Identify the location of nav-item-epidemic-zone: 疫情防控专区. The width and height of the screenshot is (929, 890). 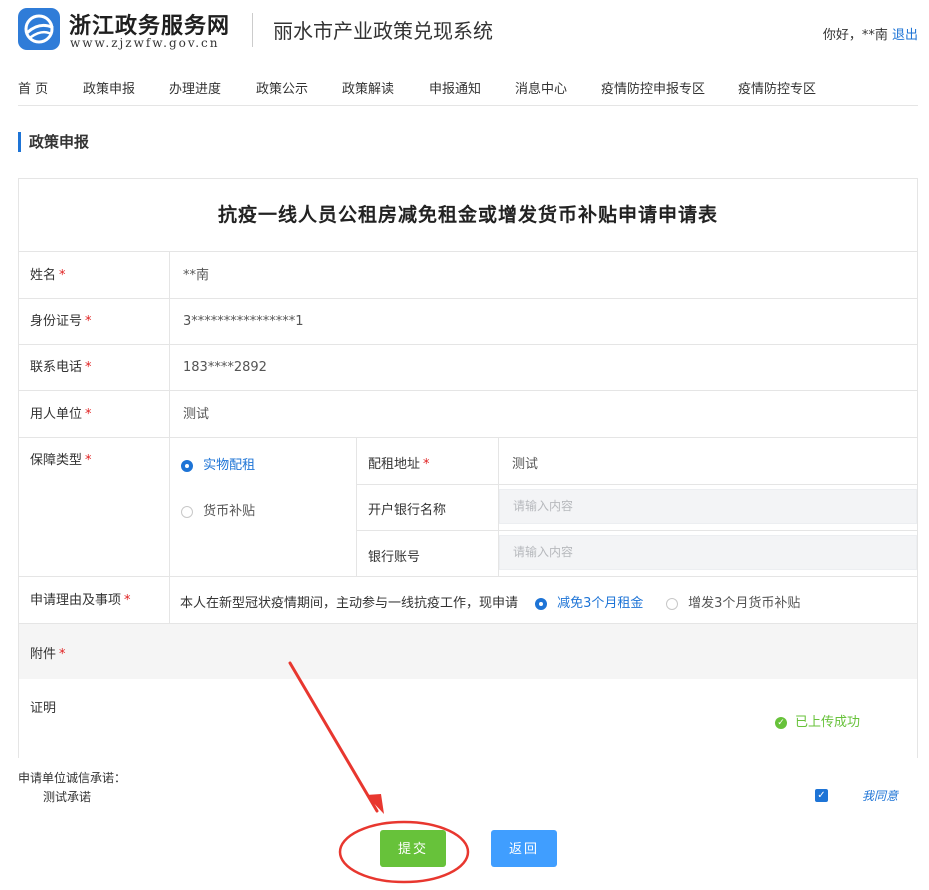
(777, 87).